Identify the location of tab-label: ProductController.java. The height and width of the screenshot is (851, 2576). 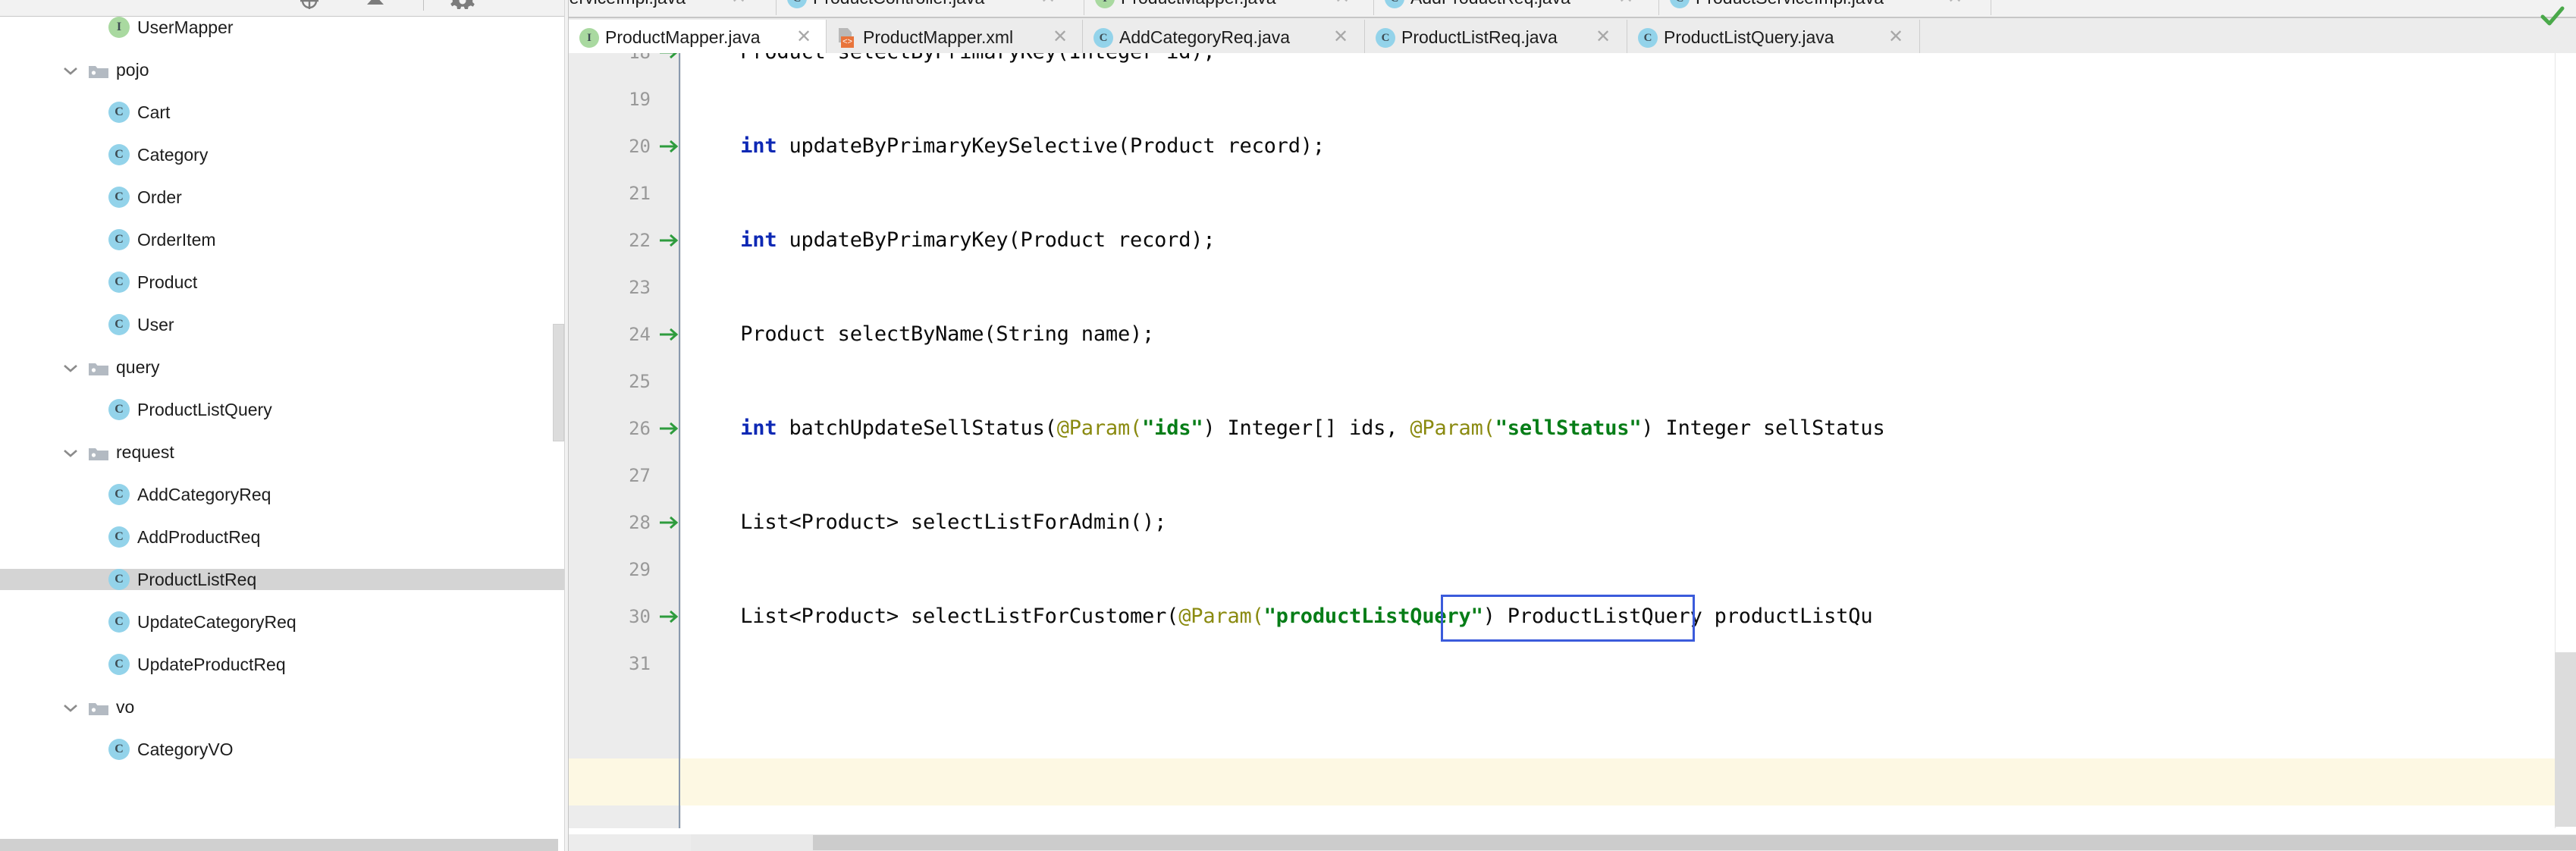
(898, 7).